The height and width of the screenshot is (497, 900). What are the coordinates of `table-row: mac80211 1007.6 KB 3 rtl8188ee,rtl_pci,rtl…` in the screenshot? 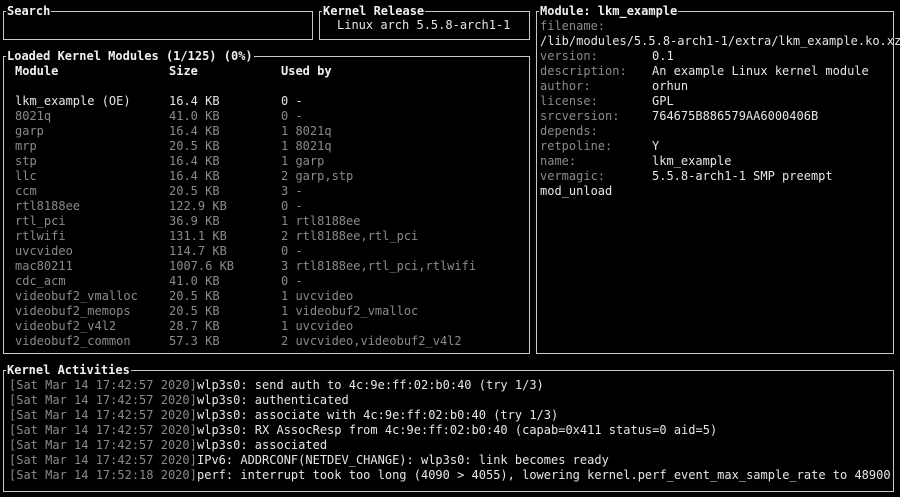 It's located at (264, 266).